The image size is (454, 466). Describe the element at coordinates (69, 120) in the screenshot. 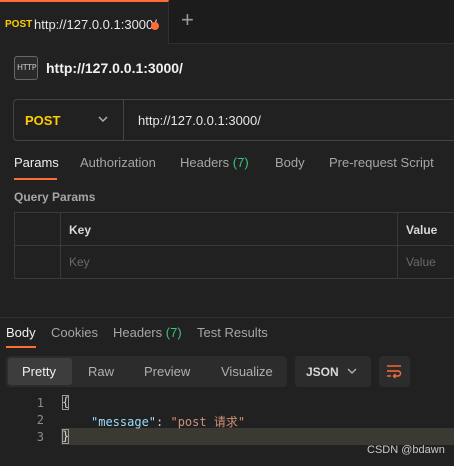

I see `method-select: POST` at that location.